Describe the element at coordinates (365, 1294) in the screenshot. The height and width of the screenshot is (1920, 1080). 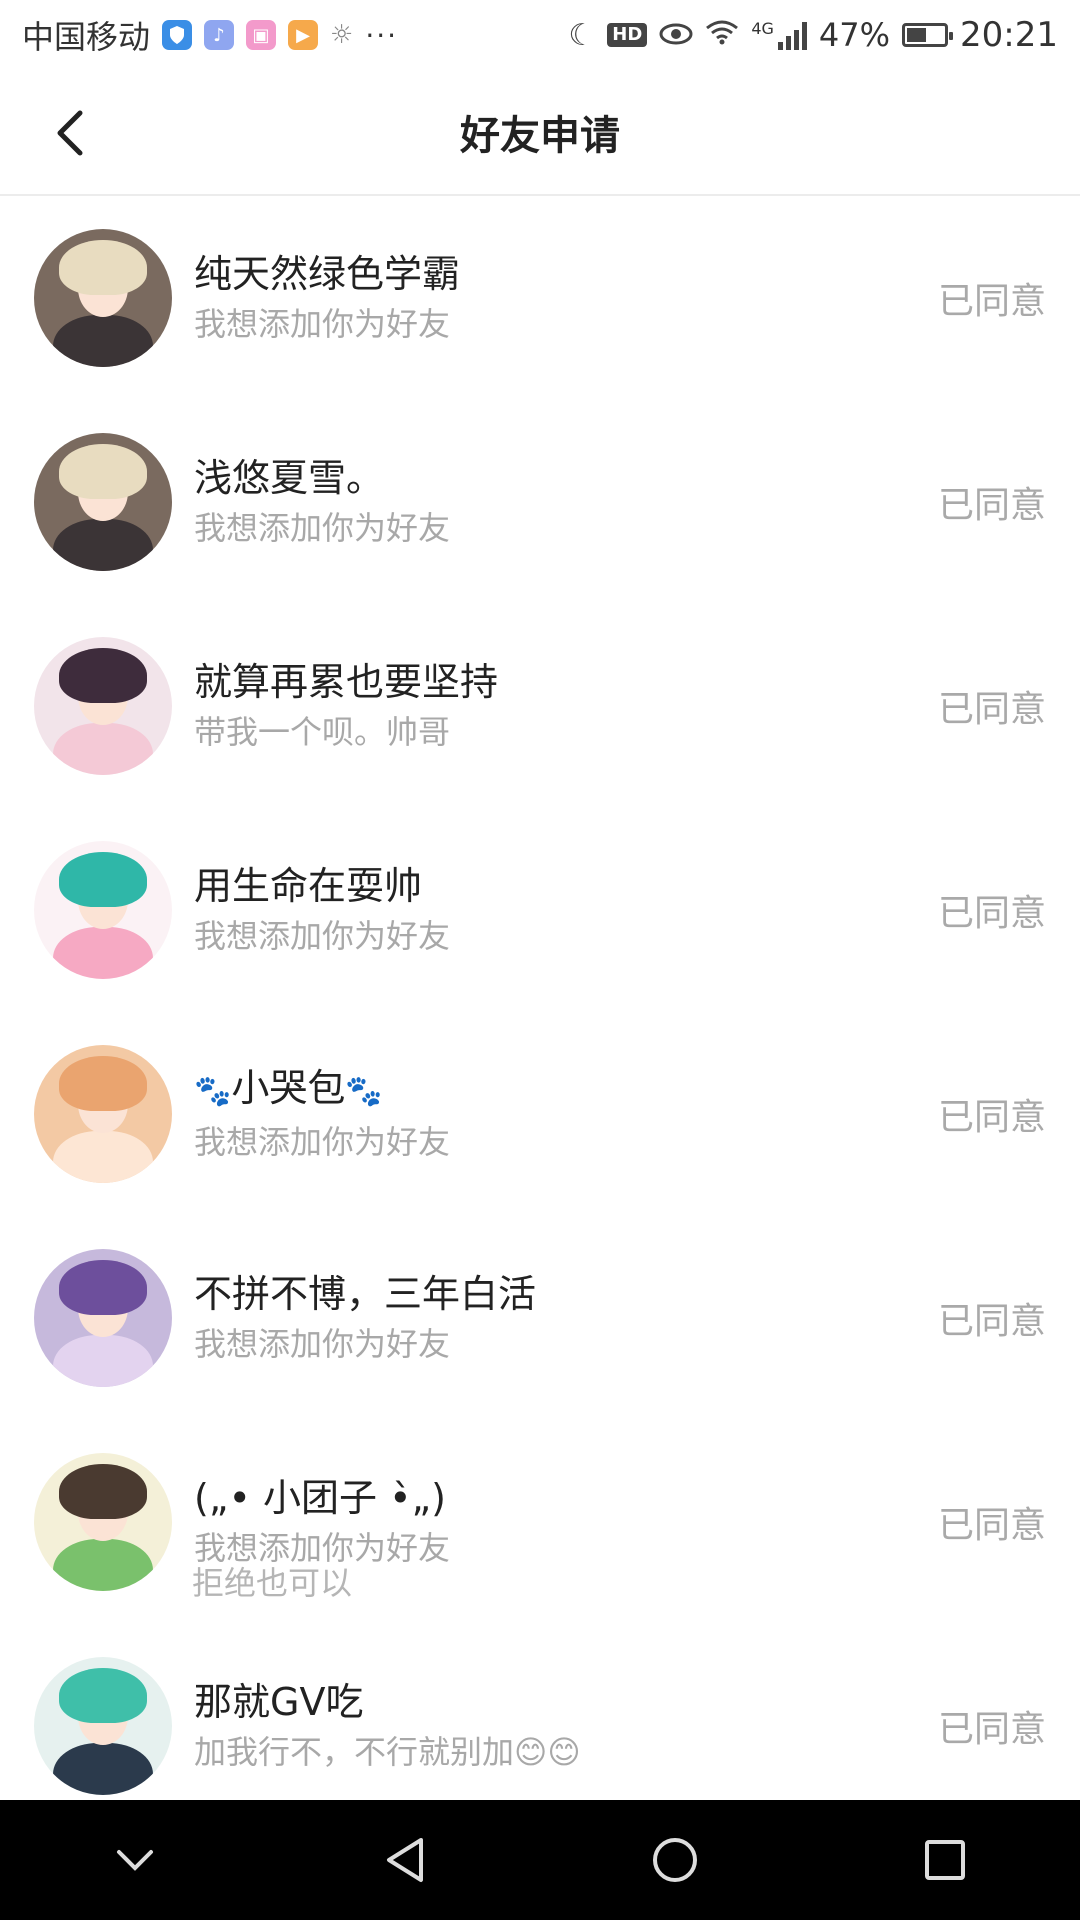
I see `requester-name-text: 不拼不博，三年白活` at that location.